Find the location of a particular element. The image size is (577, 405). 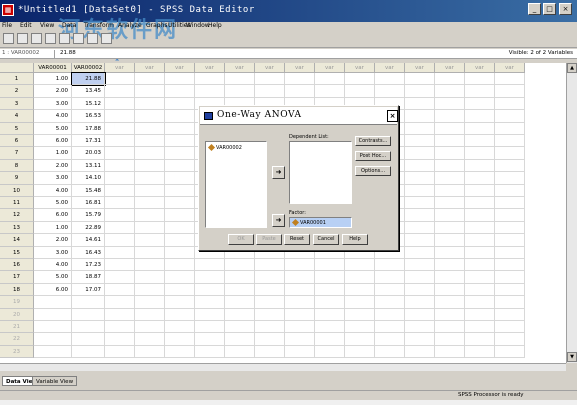

row-header: 4 is located at coordinates (17, 116).